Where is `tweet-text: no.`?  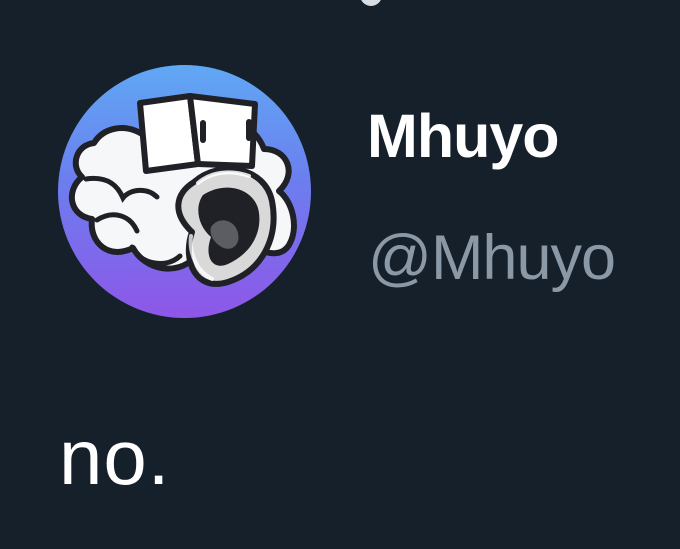 tweet-text: no. is located at coordinates (115, 457).